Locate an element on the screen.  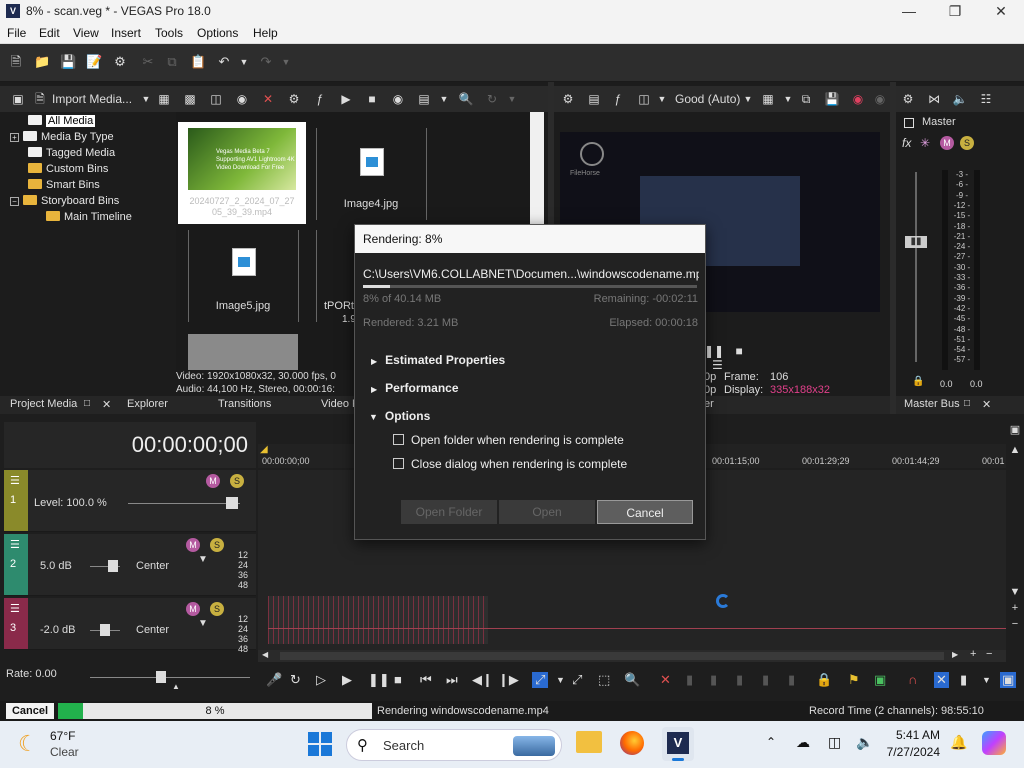
edit-tool-dropdown-icon: ▼ is located at coordinates (560, 680).